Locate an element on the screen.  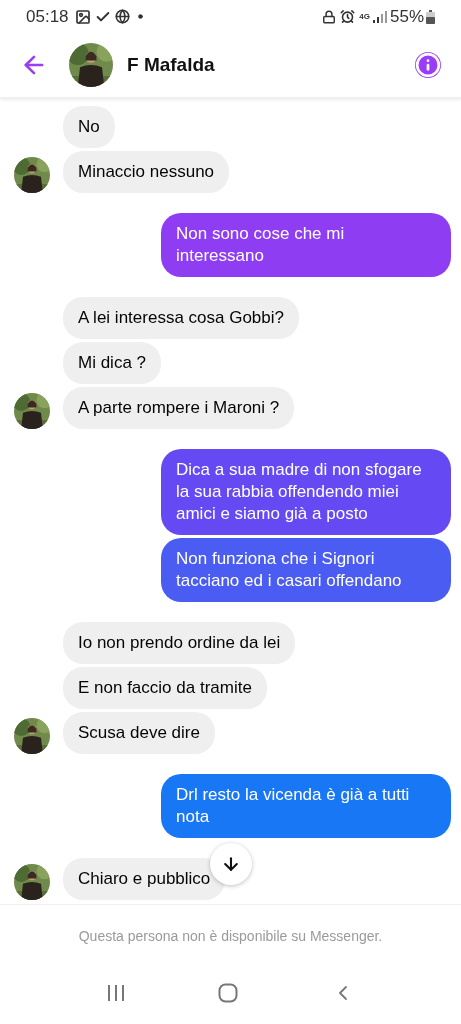
message-bubble: Mi dica ? is located at coordinates (112, 363).